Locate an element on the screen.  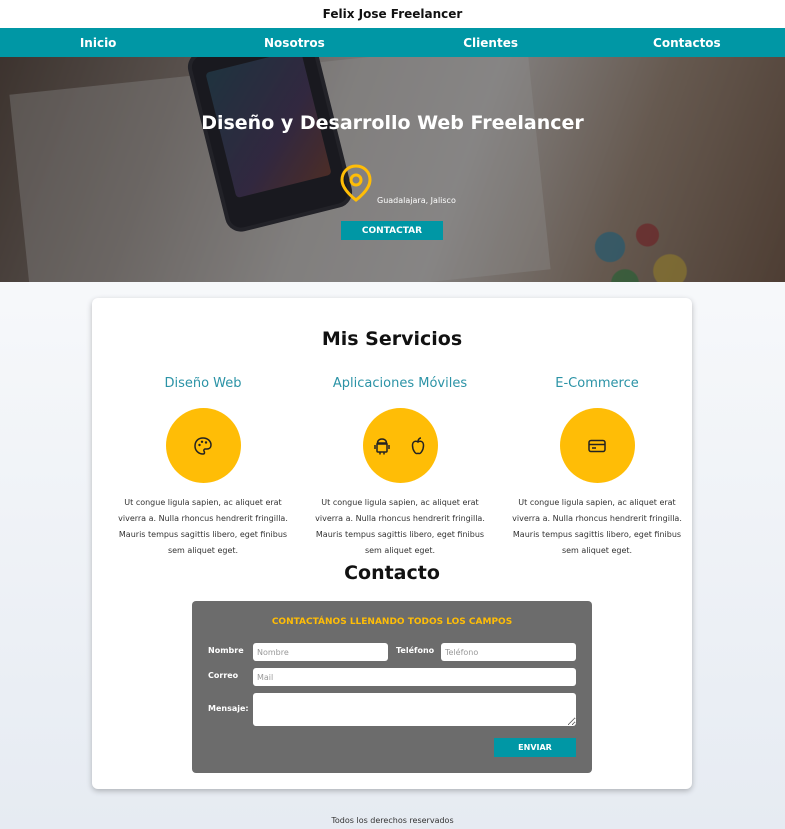
credit-card-icon is located at coordinates (597, 445).